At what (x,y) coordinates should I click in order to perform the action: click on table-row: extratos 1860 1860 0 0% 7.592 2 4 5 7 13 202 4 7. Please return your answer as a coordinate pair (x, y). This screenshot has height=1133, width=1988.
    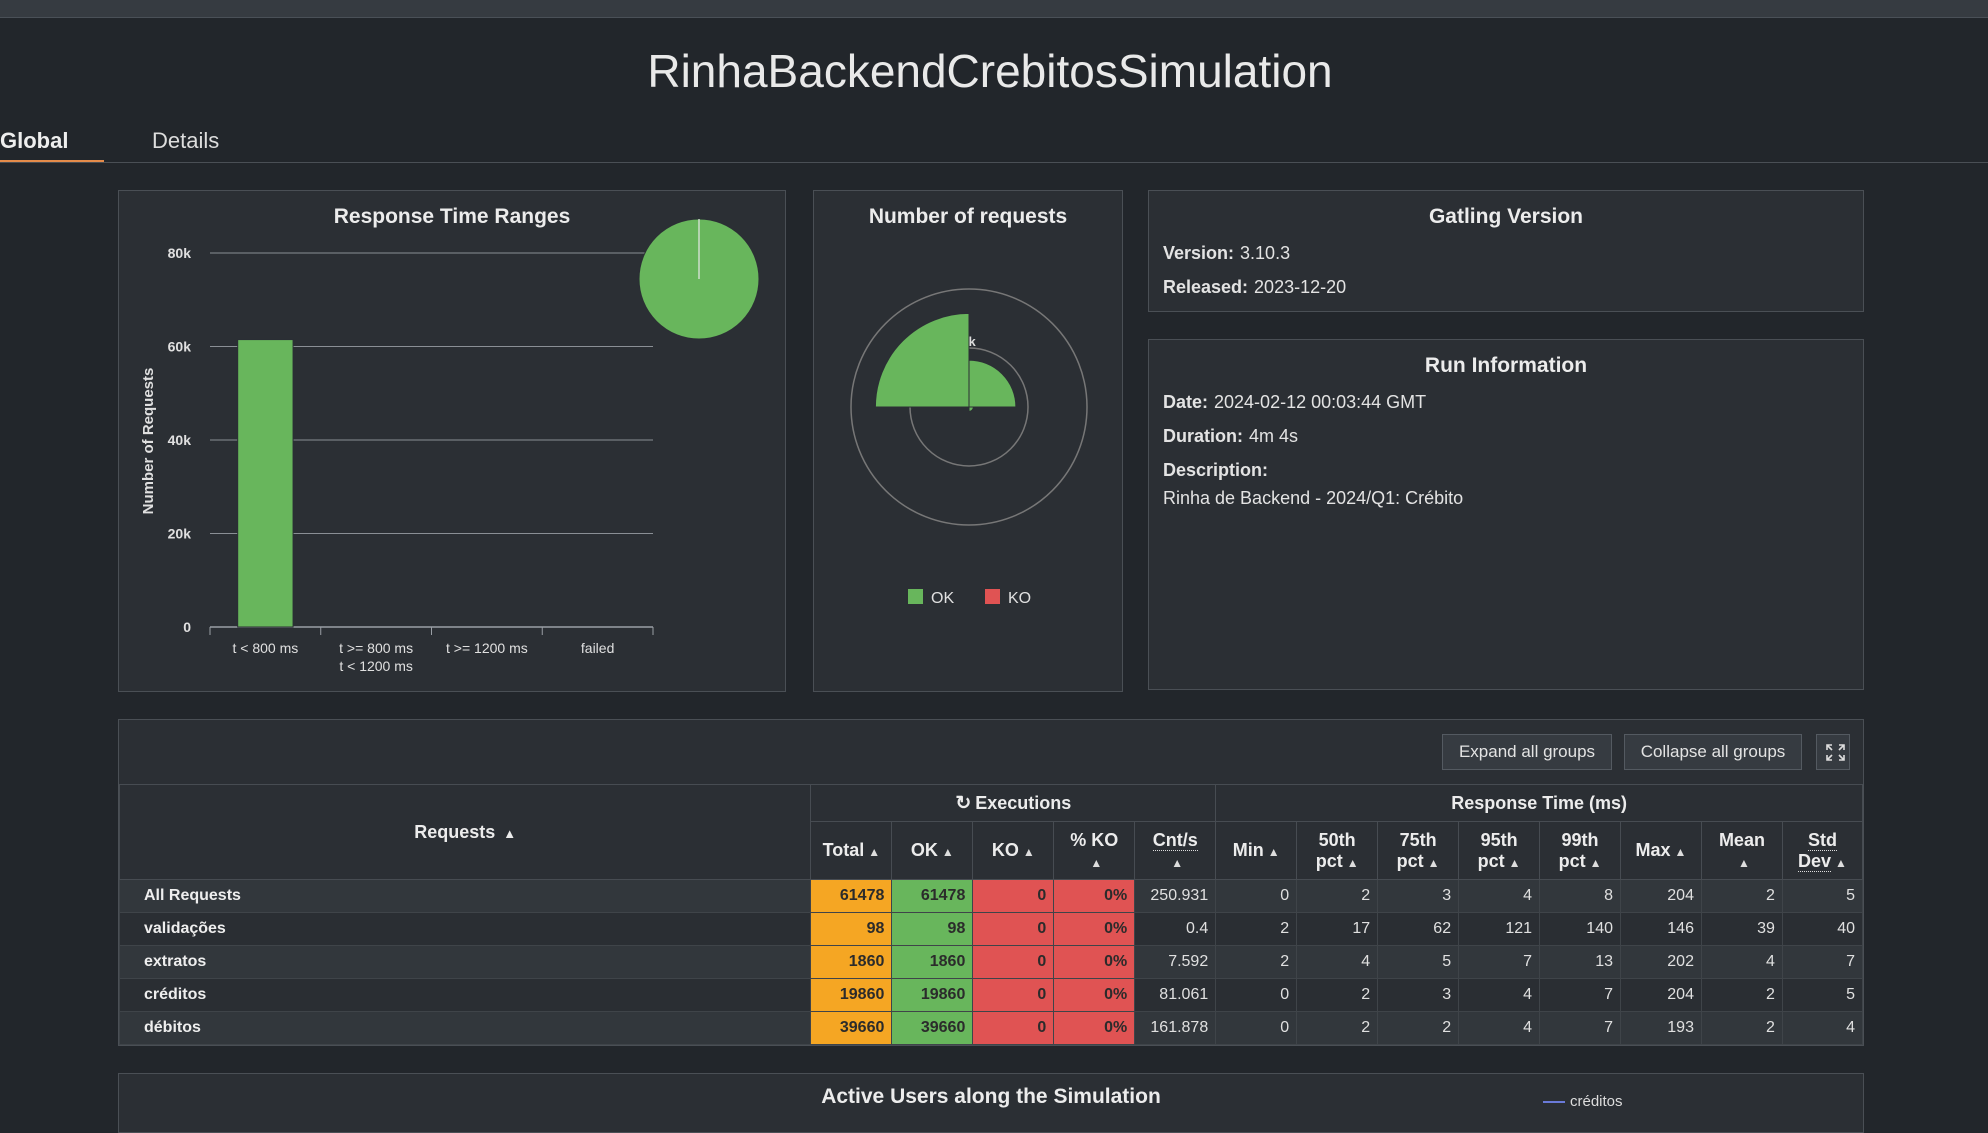
    Looking at the image, I should click on (991, 962).